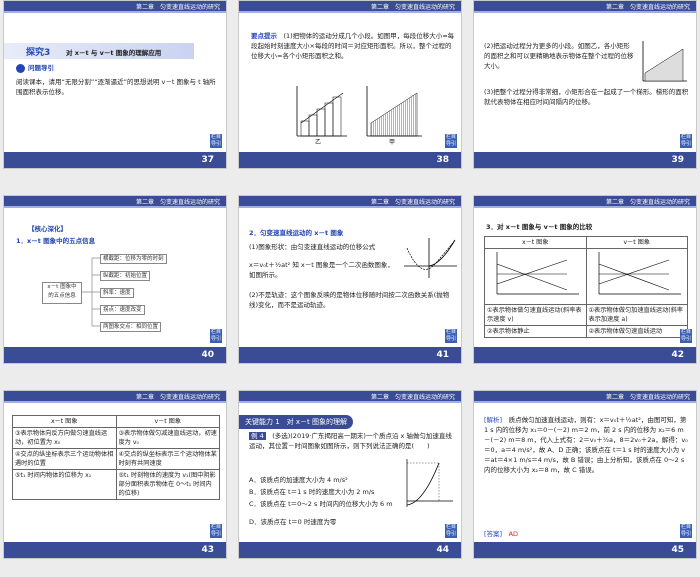 This screenshot has width=700, height=577. I want to click on mindmap-item-3: 斜率：速度, so click(117, 293).